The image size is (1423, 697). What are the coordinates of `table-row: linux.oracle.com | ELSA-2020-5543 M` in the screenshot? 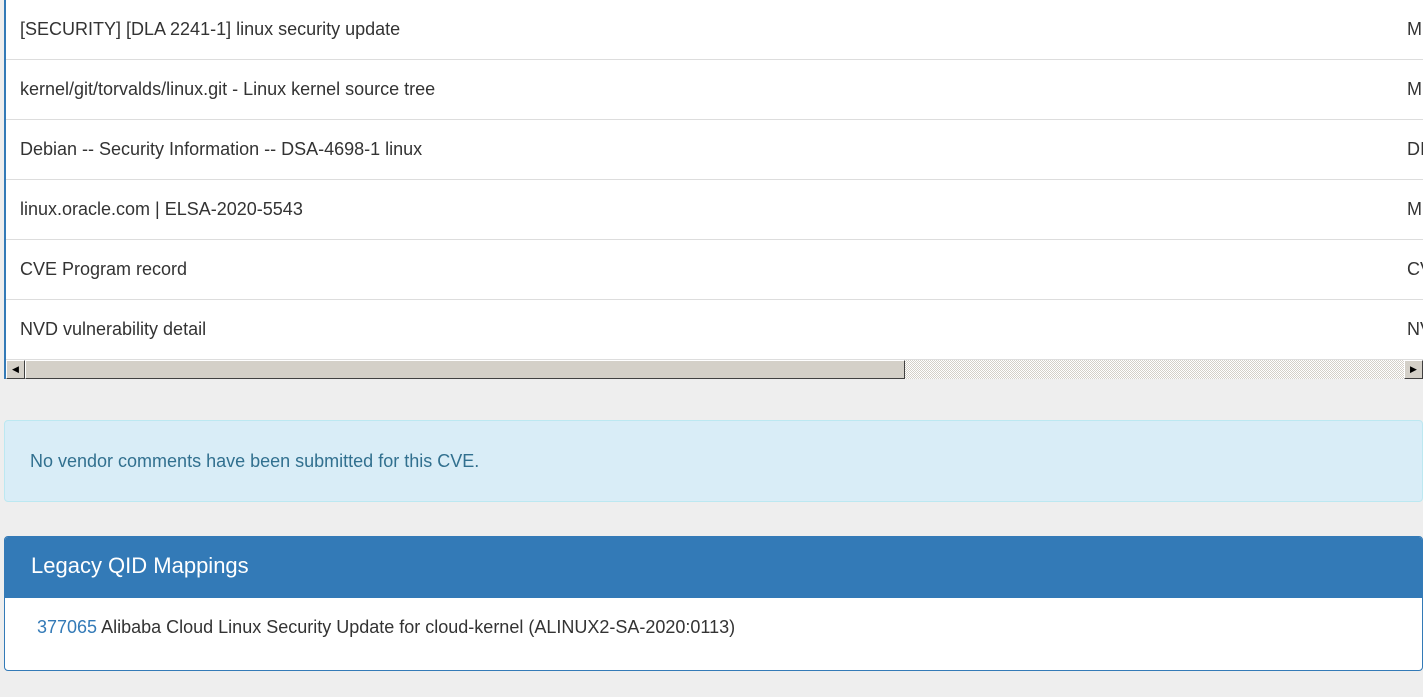 It's located at (714, 210).